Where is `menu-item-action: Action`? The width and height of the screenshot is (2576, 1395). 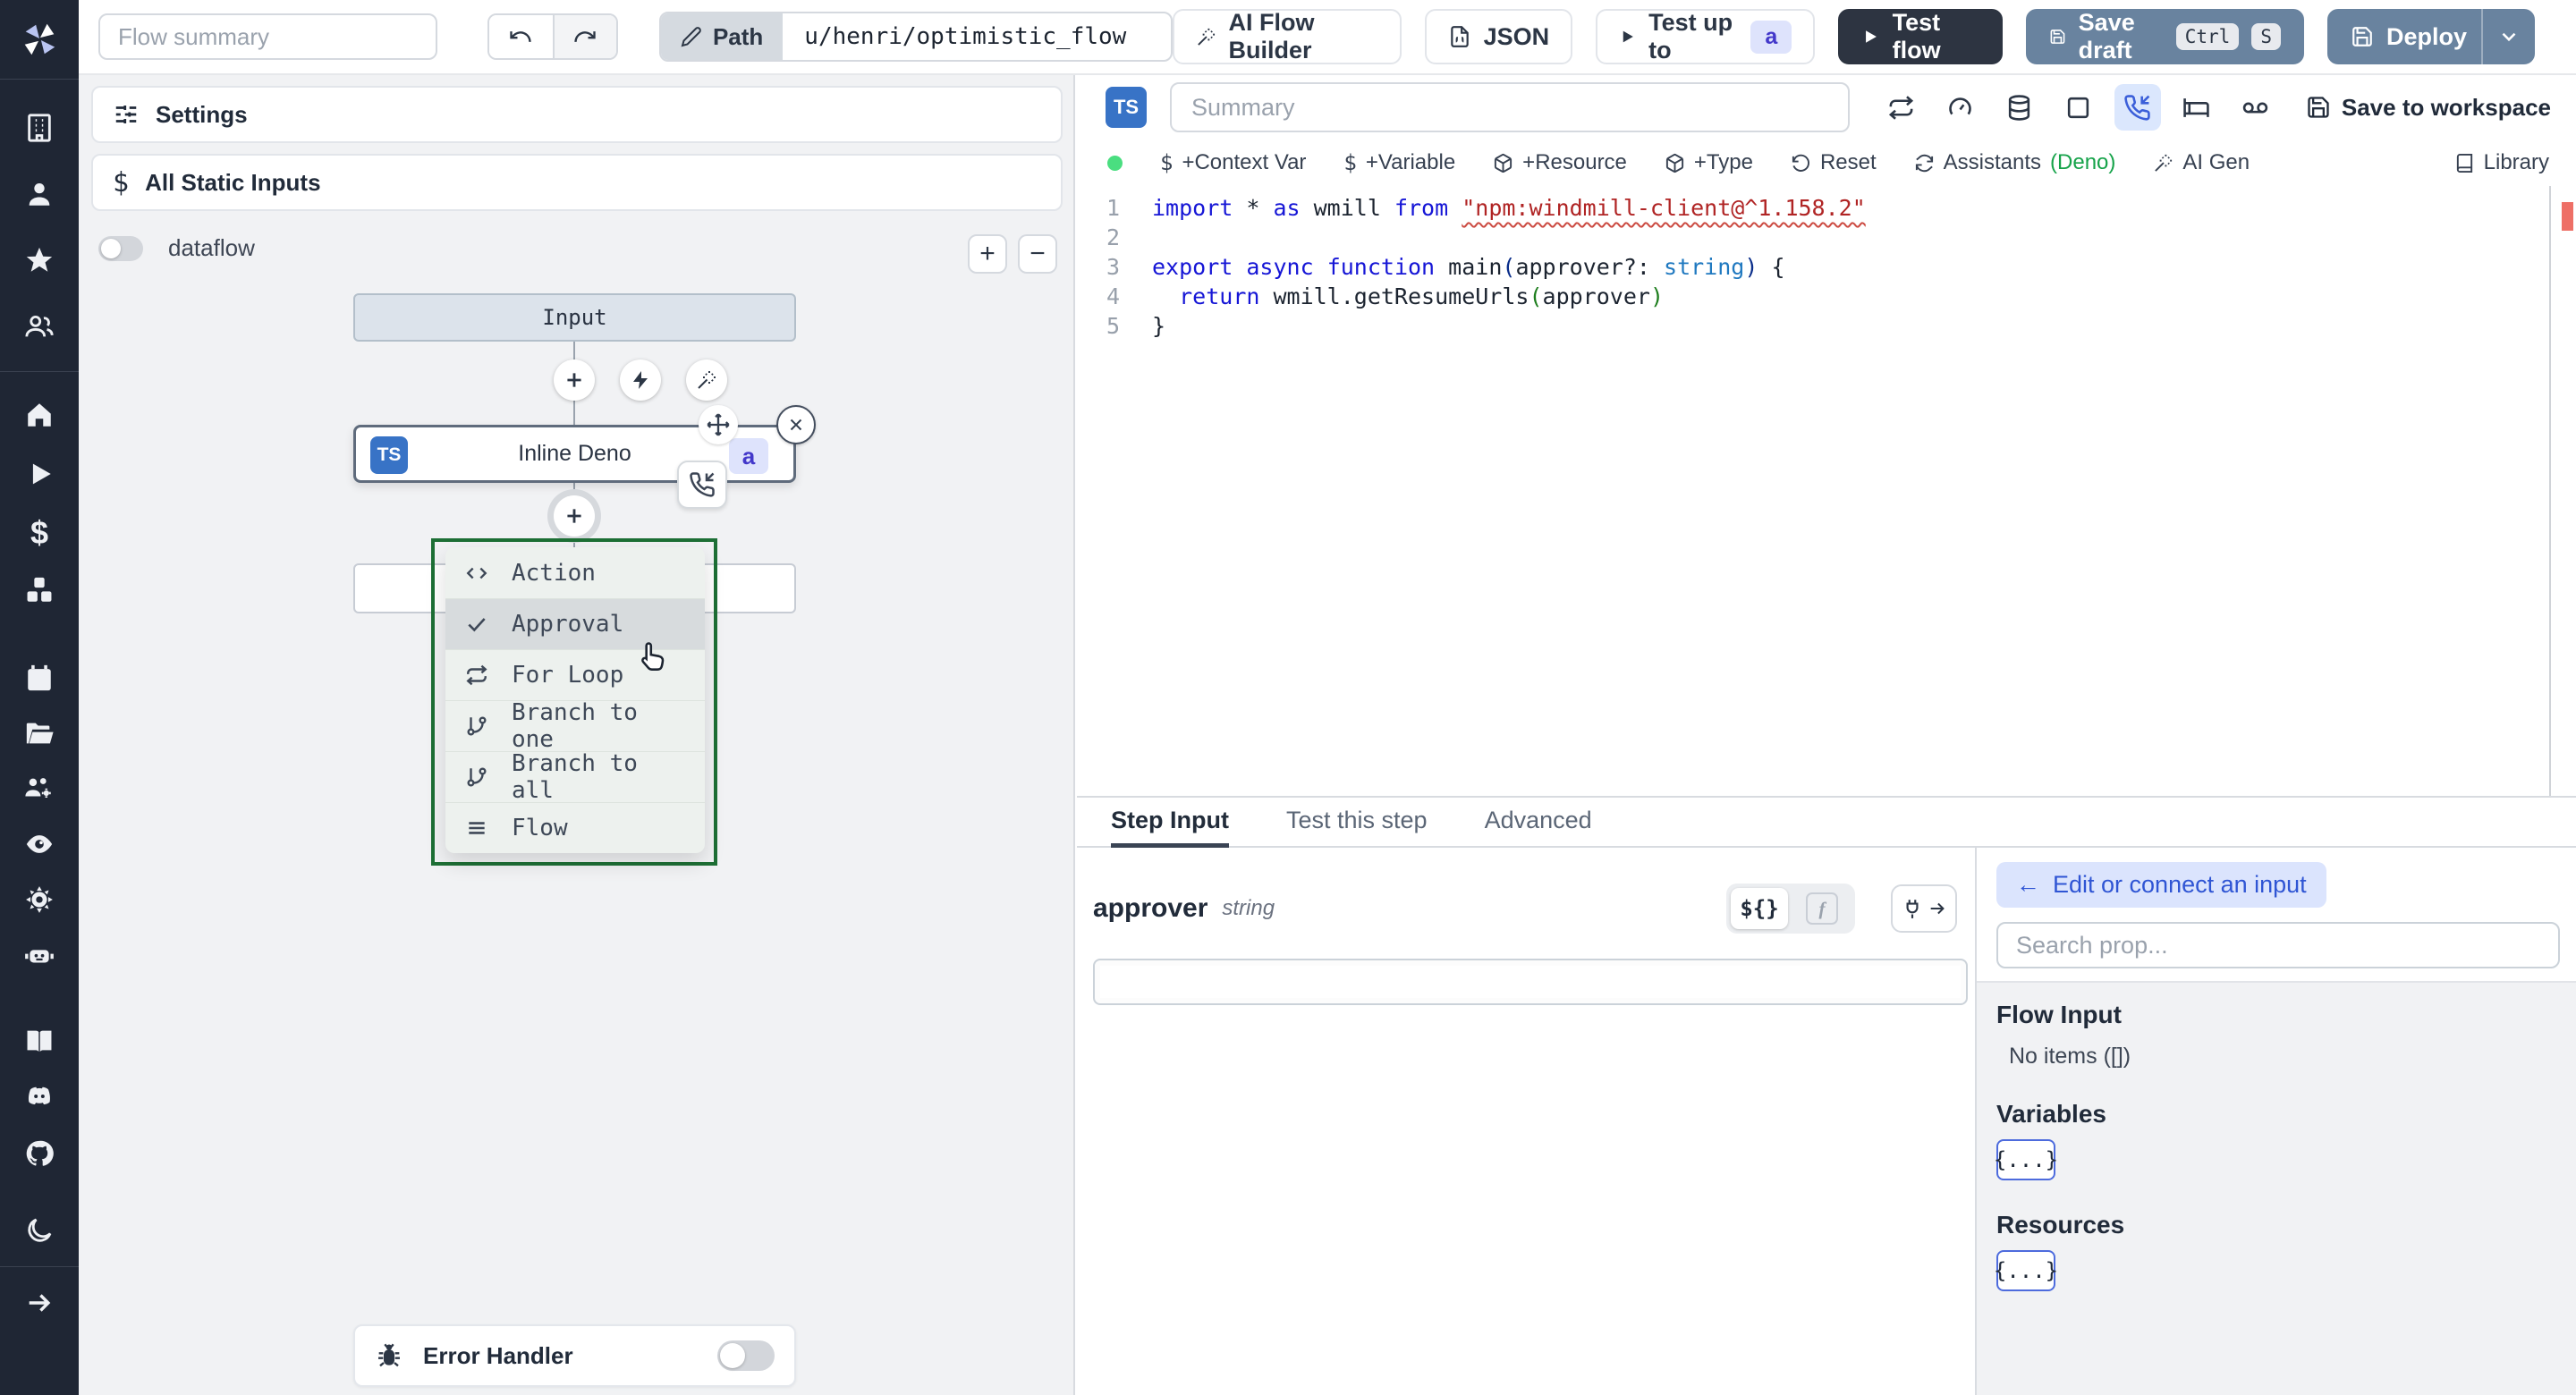
menu-item-action: Action is located at coordinates (575, 572).